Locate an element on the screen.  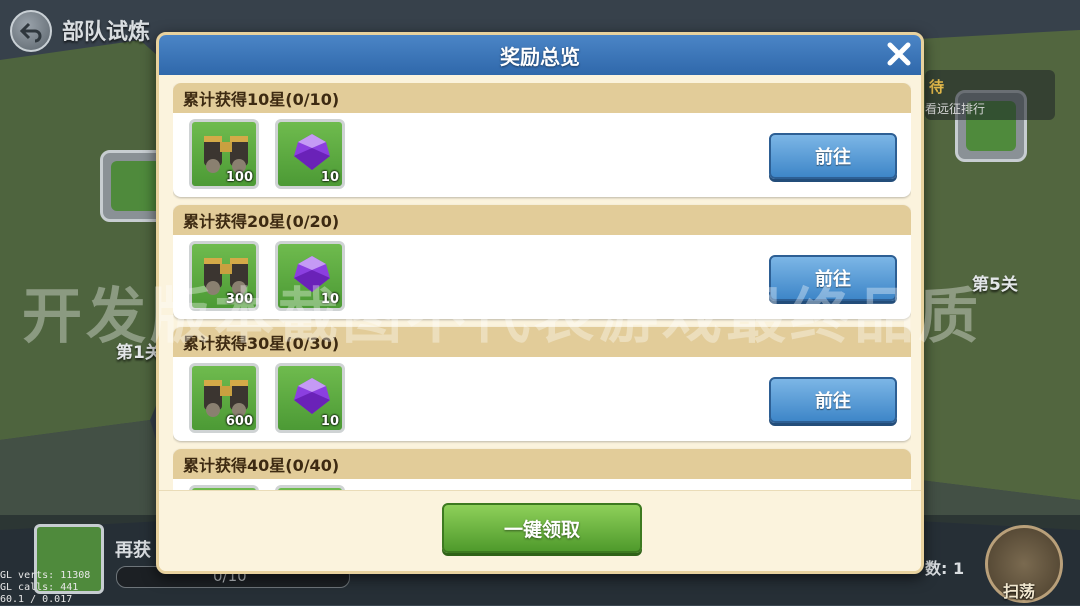
reward-row-header: 累计获得30星(0/30) is located at coordinates (542, 342).